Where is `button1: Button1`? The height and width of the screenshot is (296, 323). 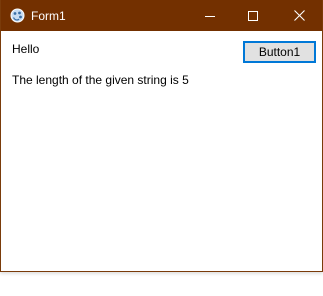
button1: Button1 is located at coordinates (279, 52).